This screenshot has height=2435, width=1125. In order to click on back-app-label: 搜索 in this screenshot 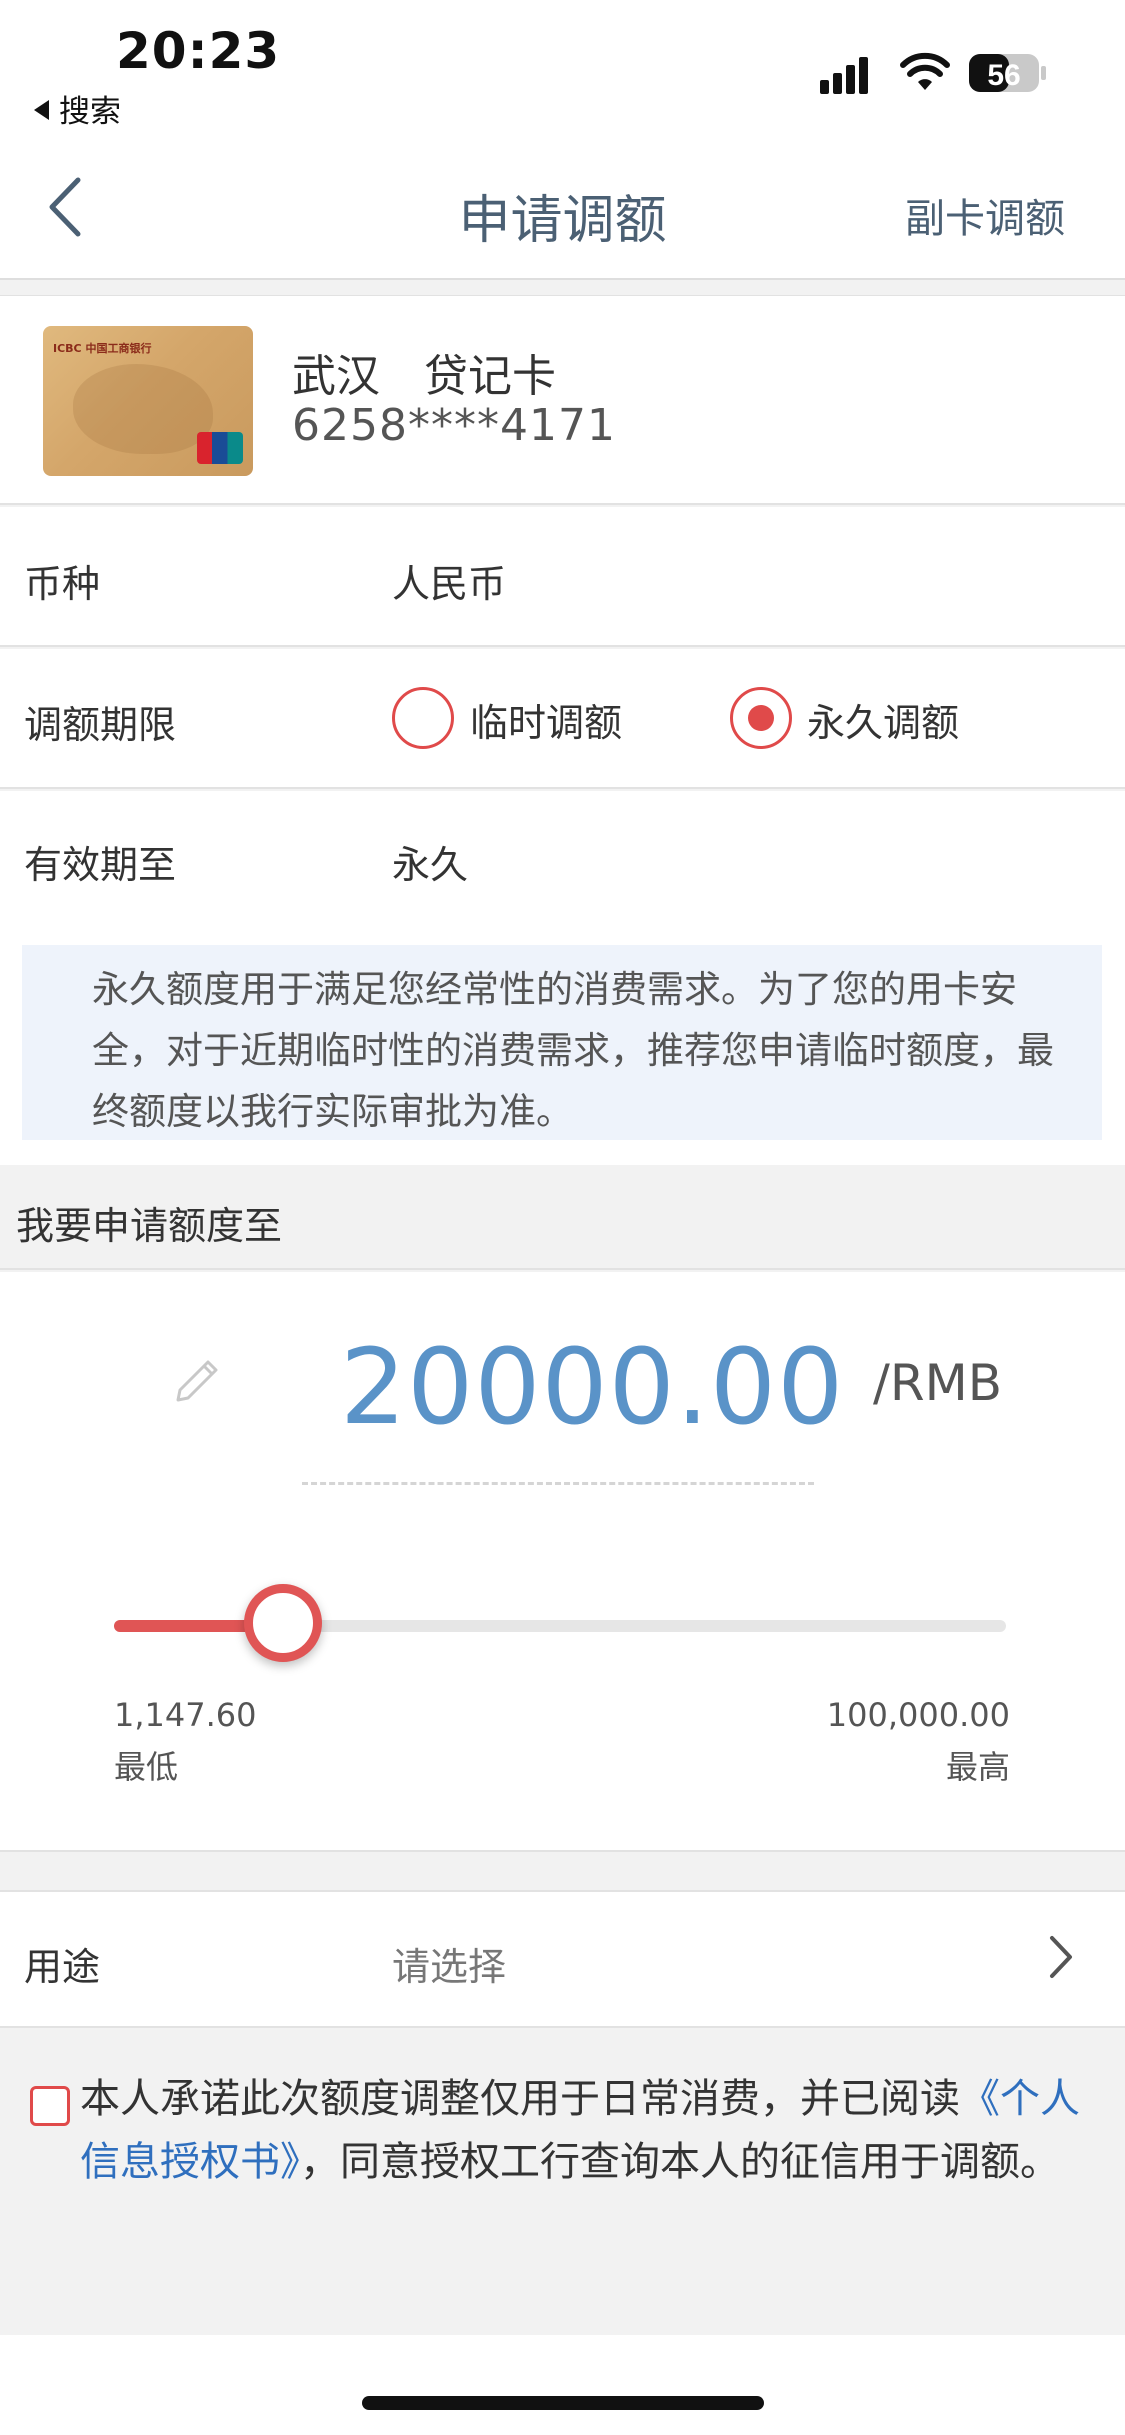, I will do `click(90, 112)`.